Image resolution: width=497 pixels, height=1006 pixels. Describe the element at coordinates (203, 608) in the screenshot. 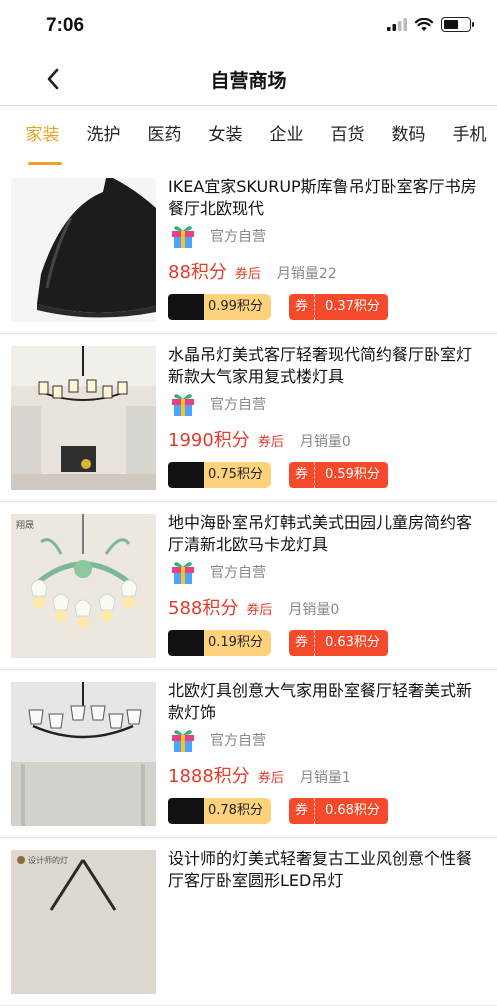

I see `price: 588积分` at that location.